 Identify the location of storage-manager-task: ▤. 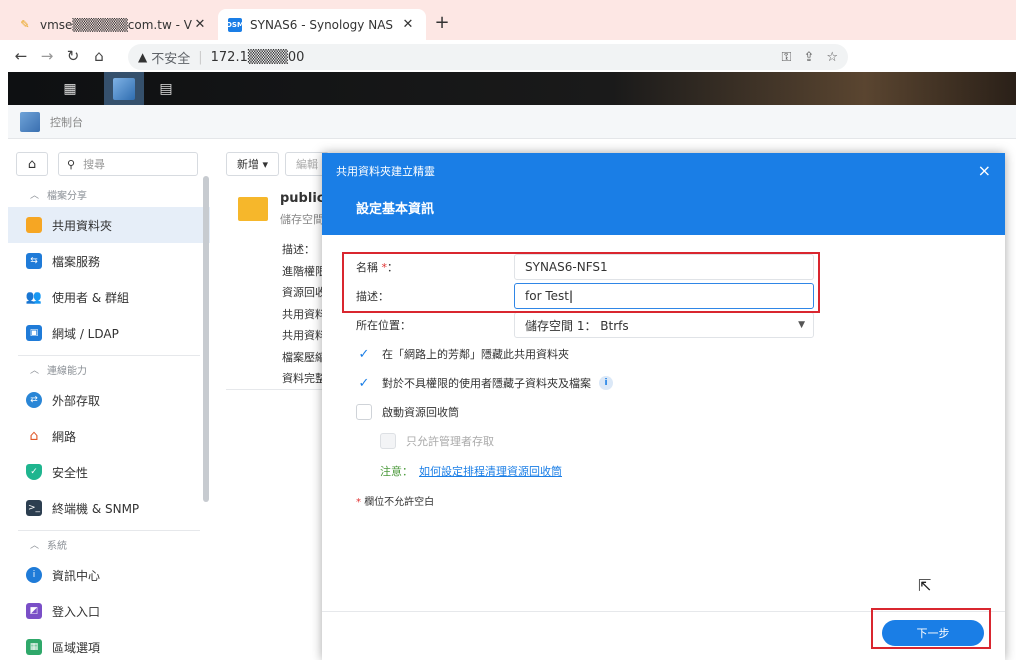
(166, 88).